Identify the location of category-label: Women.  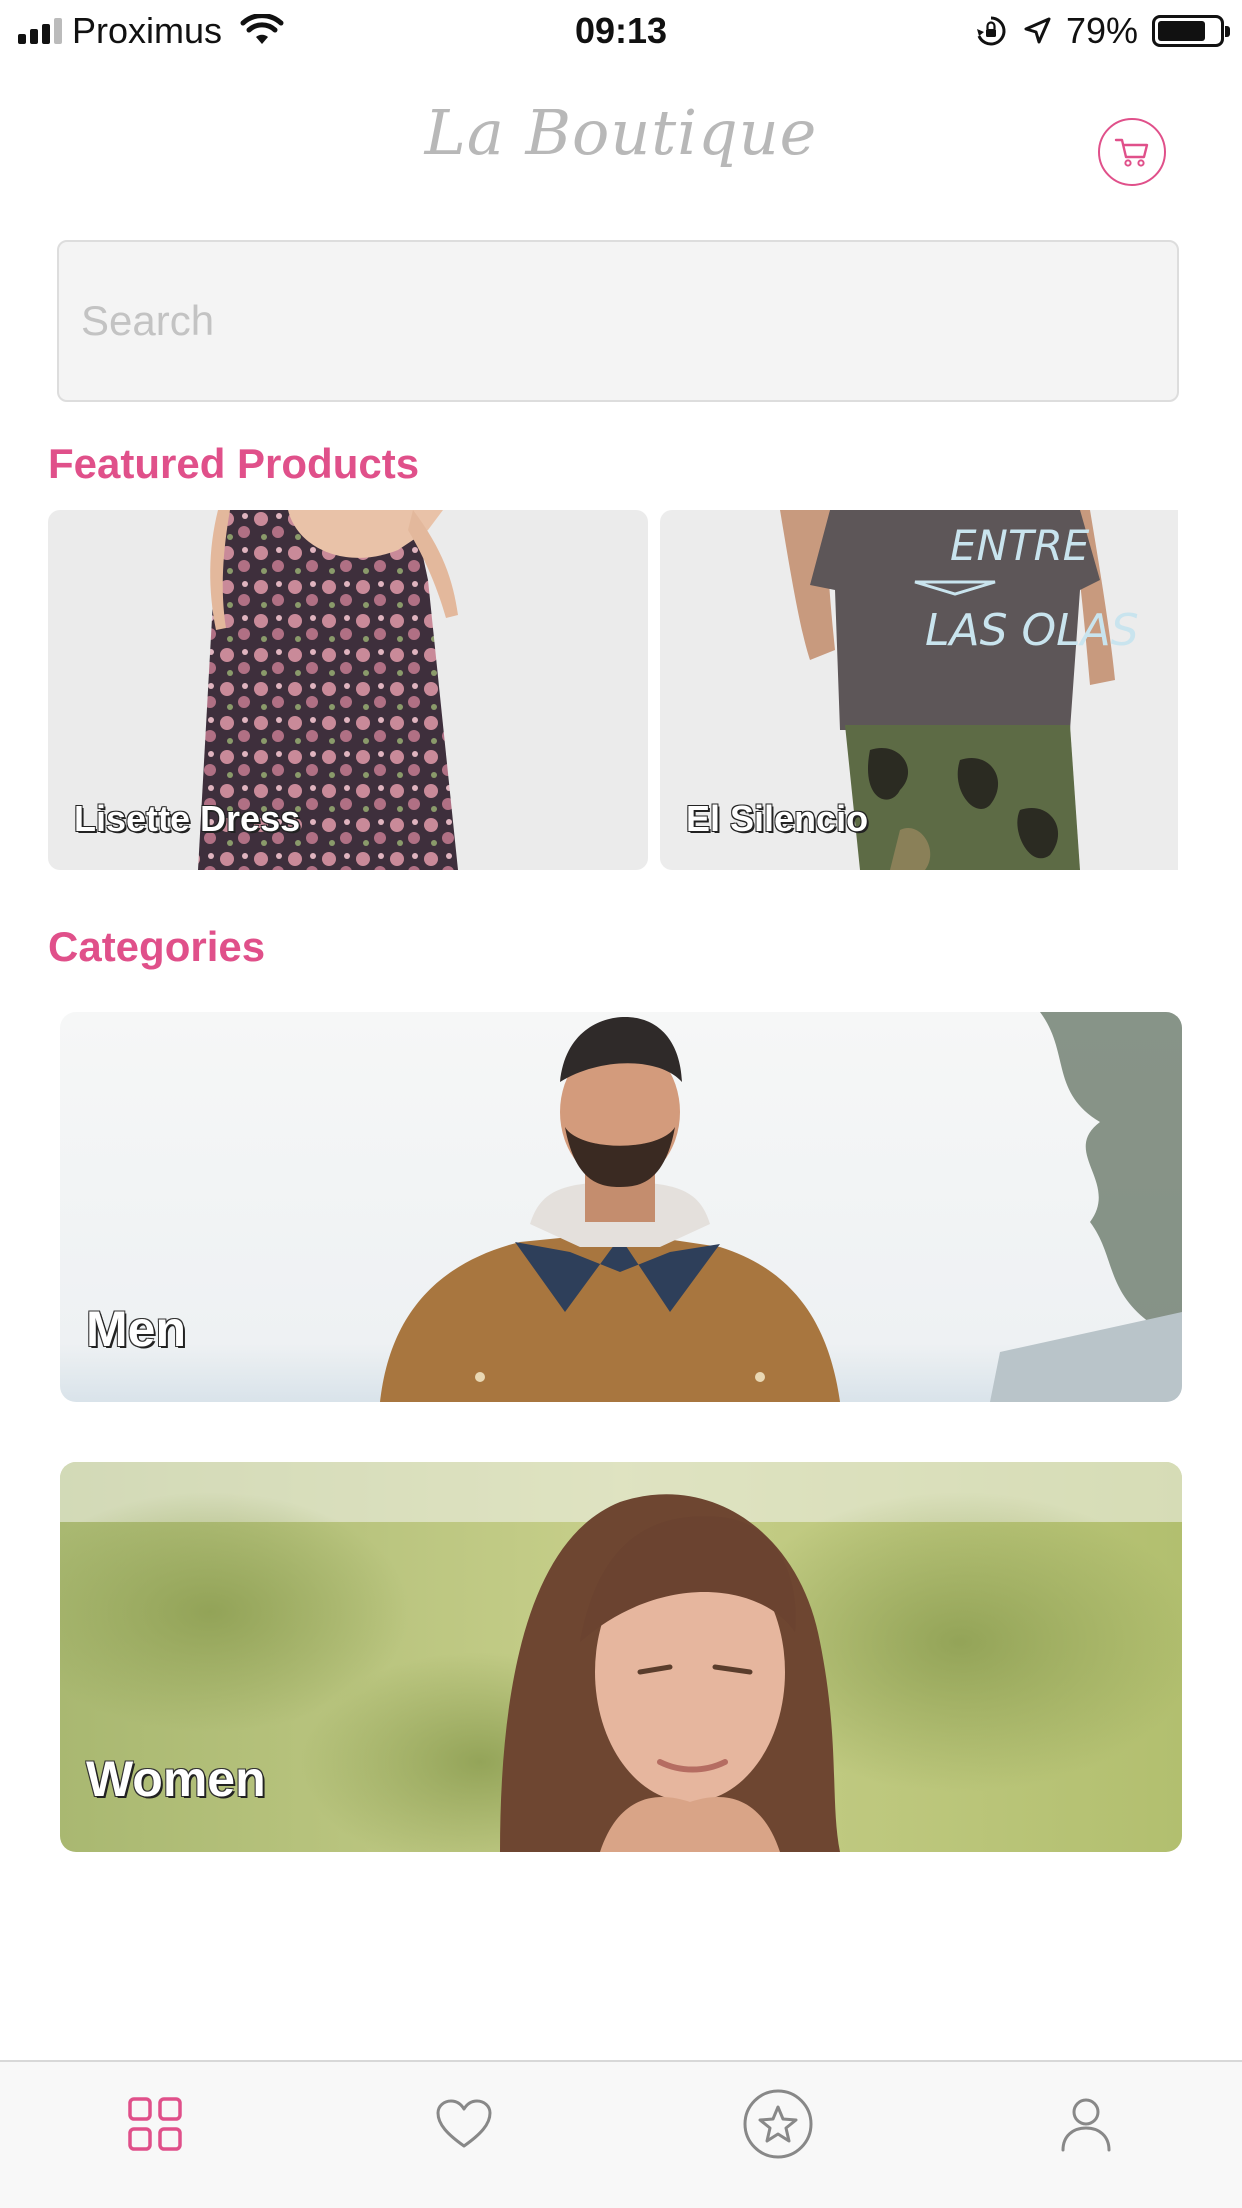
(176, 1779).